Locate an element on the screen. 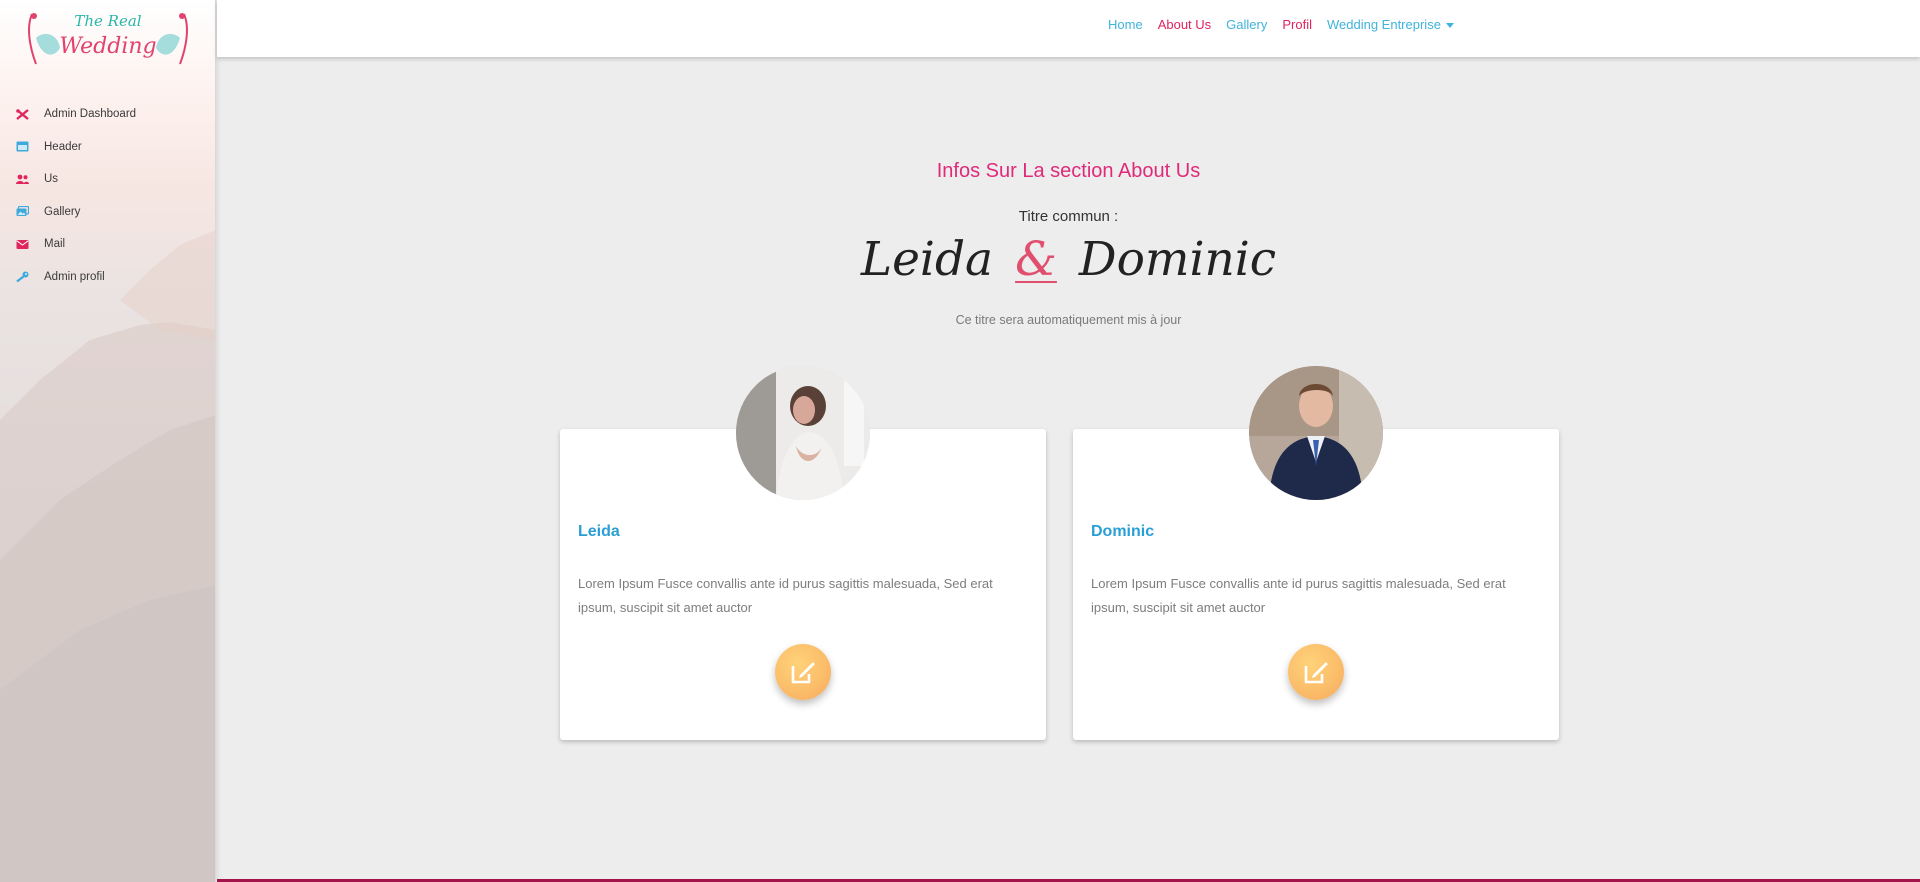 This screenshot has width=1920, height=882. sidebar-item-mail: Mail is located at coordinates (107, 244).